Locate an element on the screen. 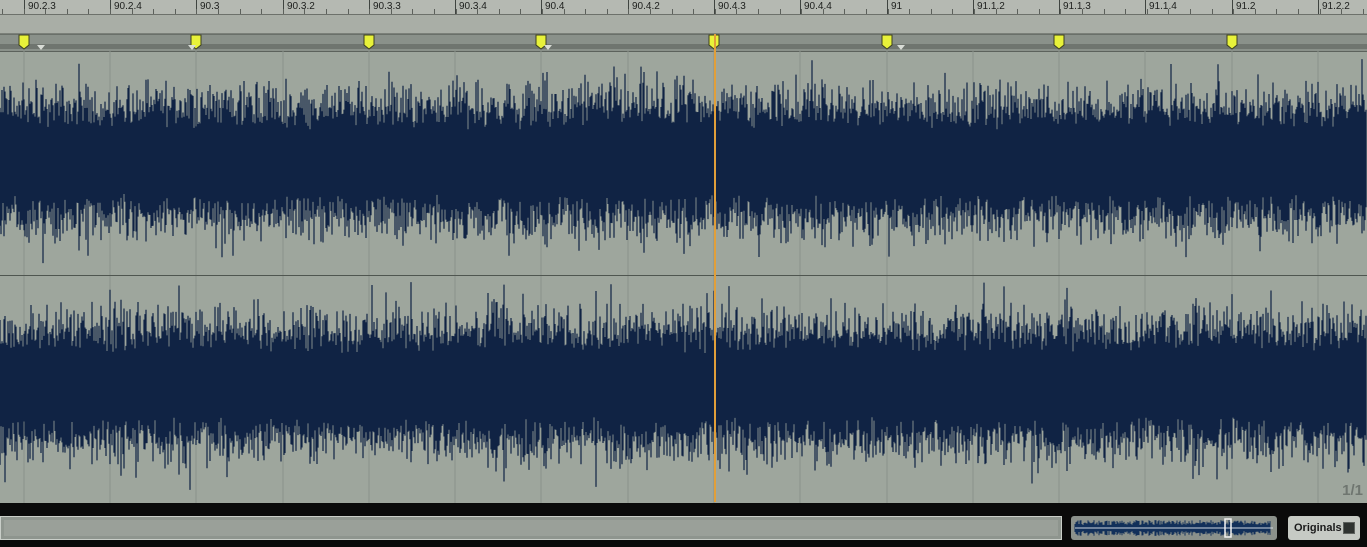 This screenshot has height=547, width=1367. playhead-marker is located at coordinates (715, 268).